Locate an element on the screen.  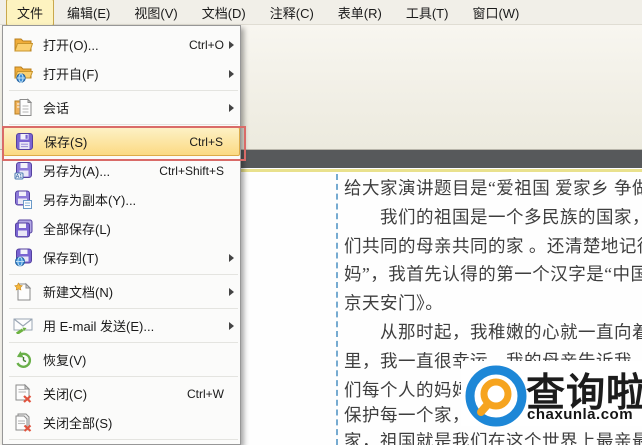
menu-item-label: 恢复(V) is located at coordinates (65, 360).